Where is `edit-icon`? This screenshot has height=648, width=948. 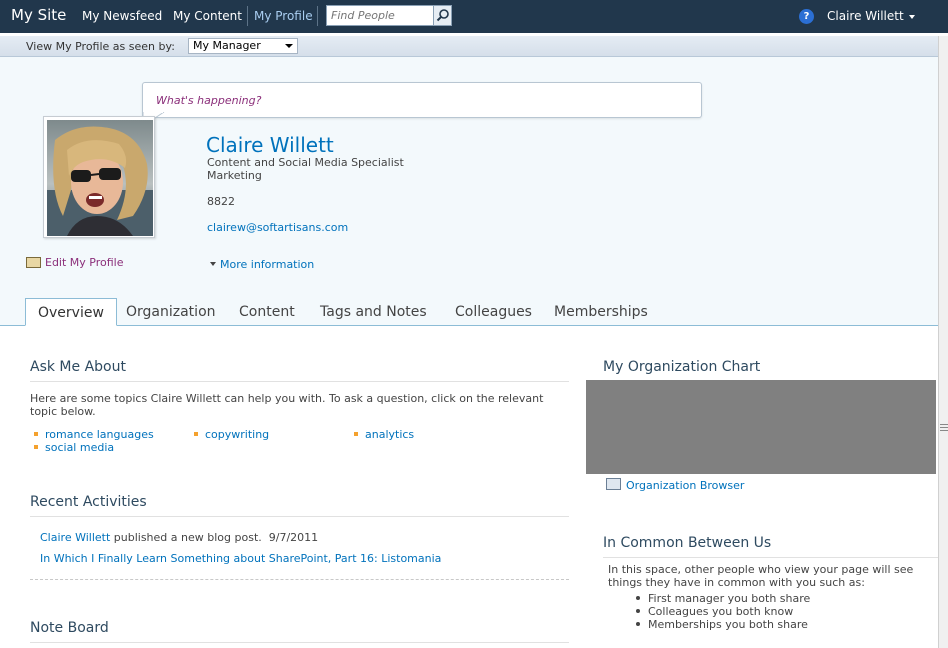 edit-icon is located at coordinates (33, 262).